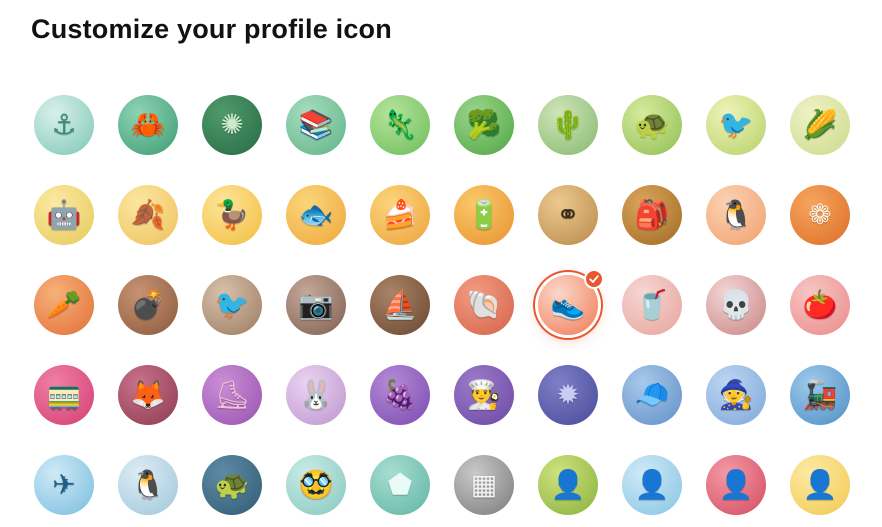  I want to click on profile-icon-option-battery: 🔋, so click(484, 215).